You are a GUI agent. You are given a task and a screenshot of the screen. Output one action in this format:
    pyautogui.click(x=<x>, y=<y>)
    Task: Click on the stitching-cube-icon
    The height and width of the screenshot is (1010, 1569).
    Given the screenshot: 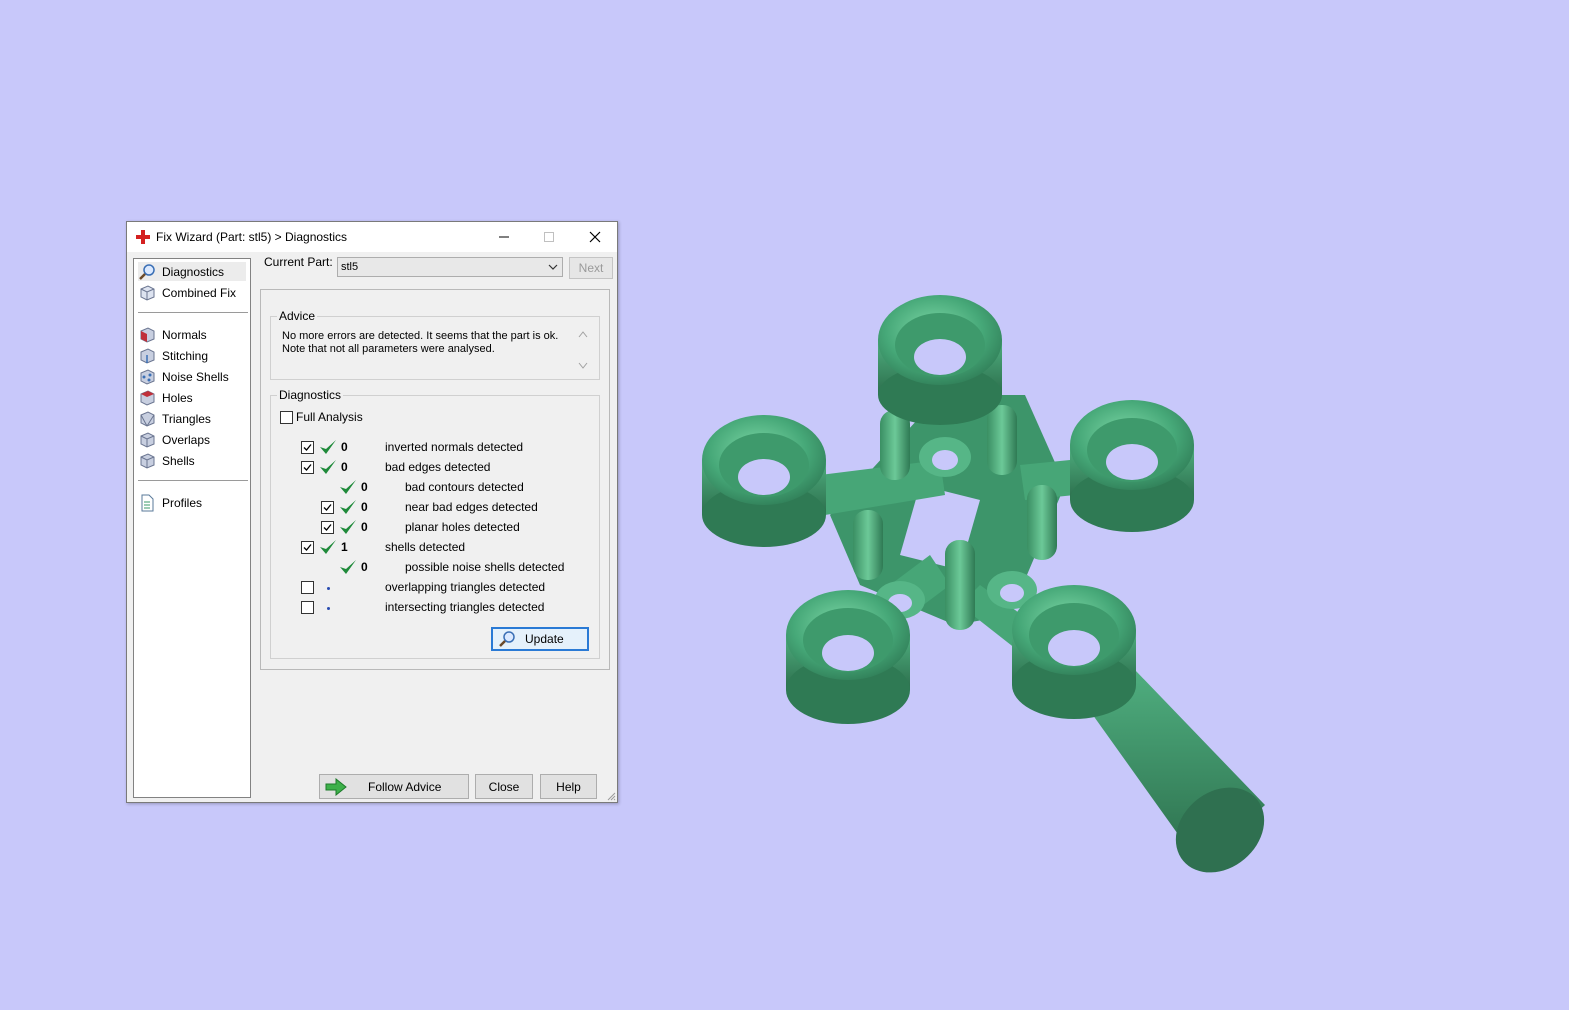 What is the action you would take?
    pyautogui.click(x=147, y=355)
    